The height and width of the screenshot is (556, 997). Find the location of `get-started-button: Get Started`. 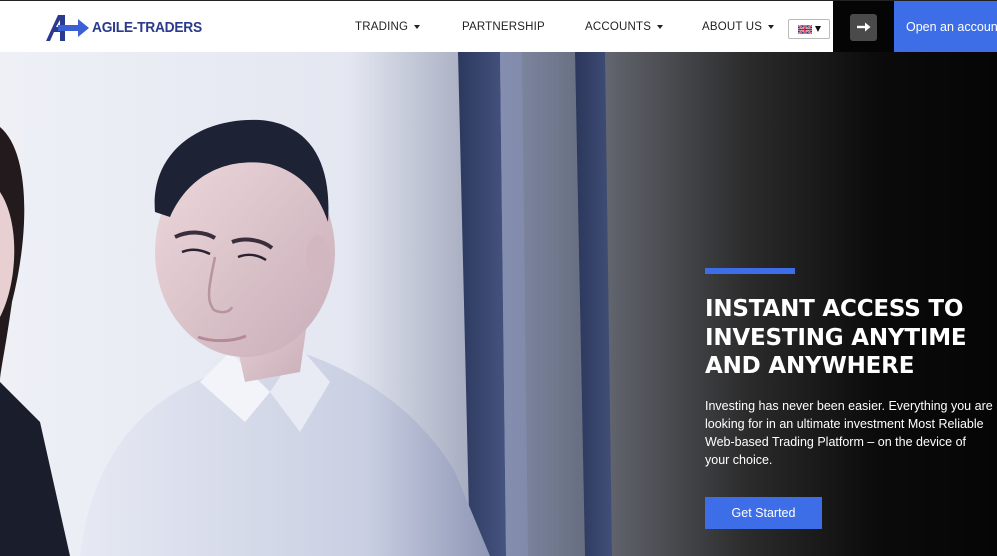

get-started-button: Get Started is located at coordinates (763, 513).